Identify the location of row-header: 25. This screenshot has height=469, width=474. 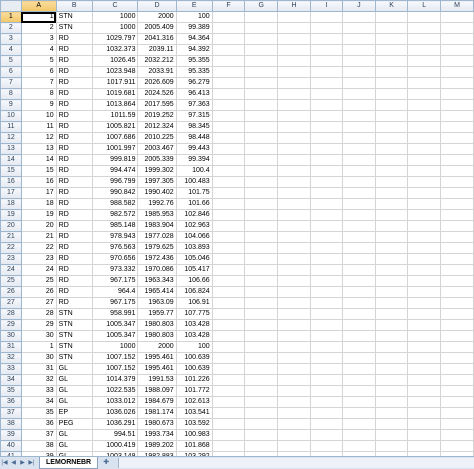
(11, 281).